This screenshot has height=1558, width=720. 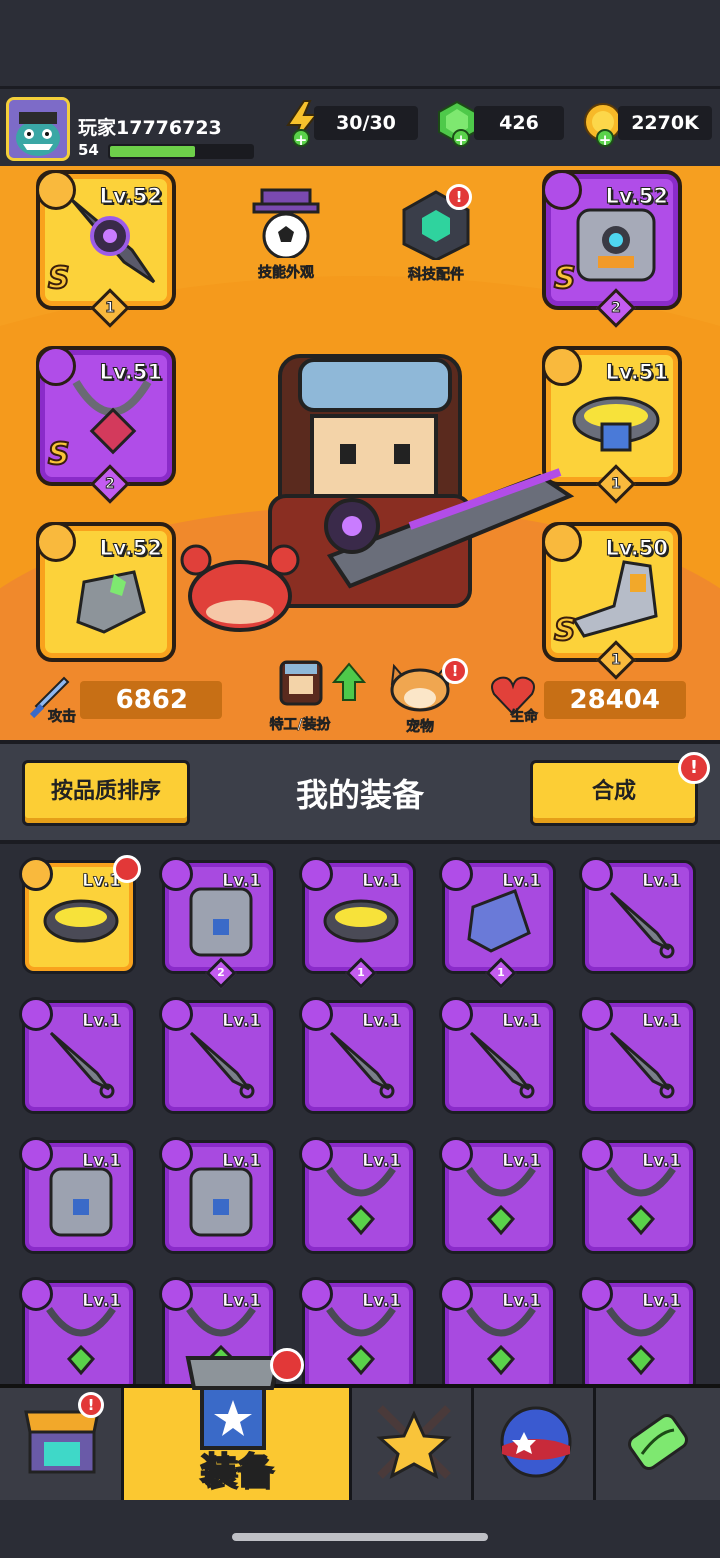 What do you see at coordinates (349, 681) in the screenshot?
I see `upgrade-arrow-icon` at bounding box center [349, 681].